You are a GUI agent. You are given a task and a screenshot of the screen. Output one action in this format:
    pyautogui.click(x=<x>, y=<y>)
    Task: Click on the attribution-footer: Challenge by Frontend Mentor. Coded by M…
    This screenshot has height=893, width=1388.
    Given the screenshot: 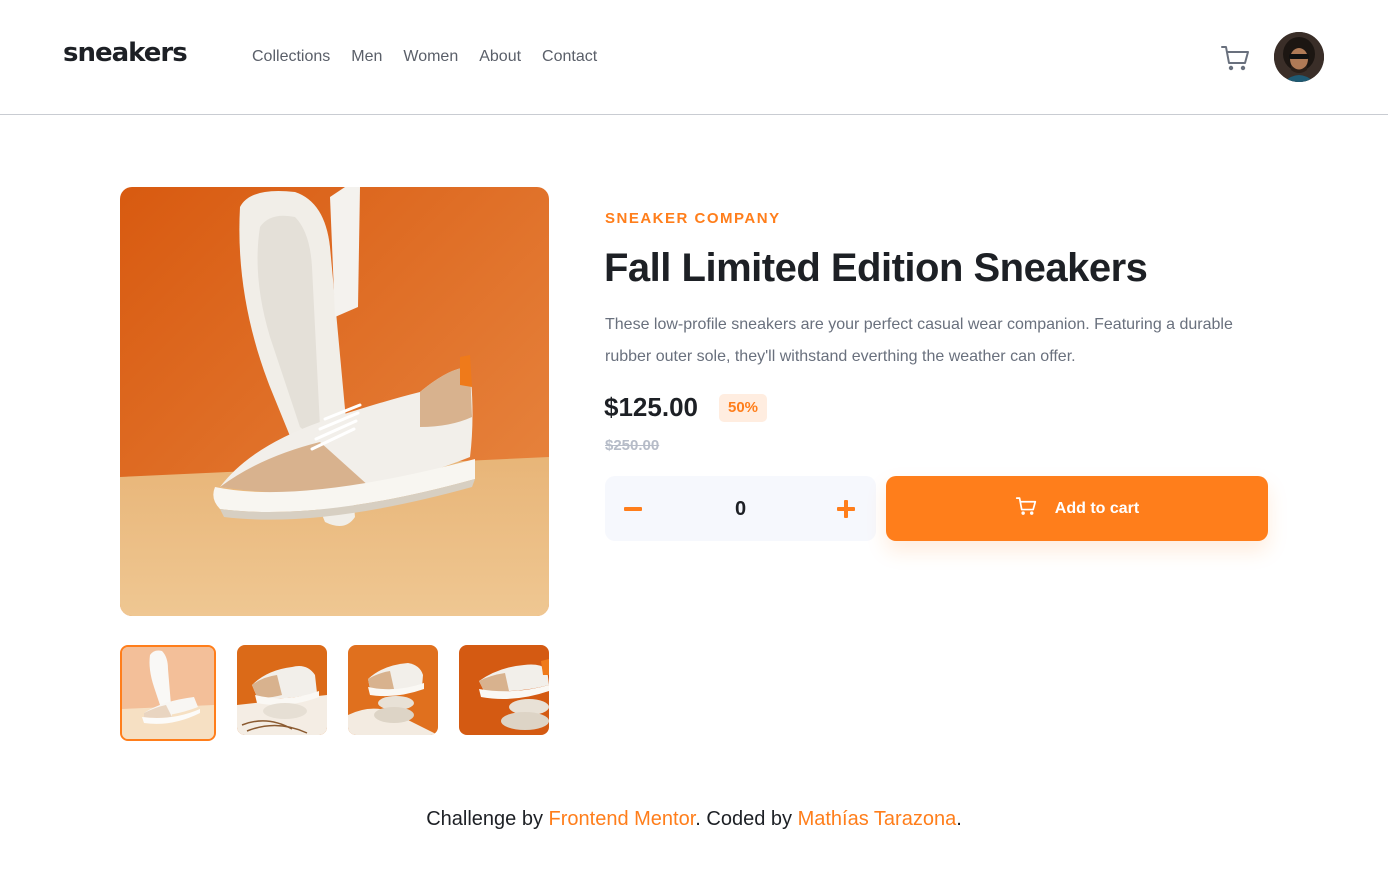 What is the action you would take?
    pyautogui.click(x=694, y=819)
    